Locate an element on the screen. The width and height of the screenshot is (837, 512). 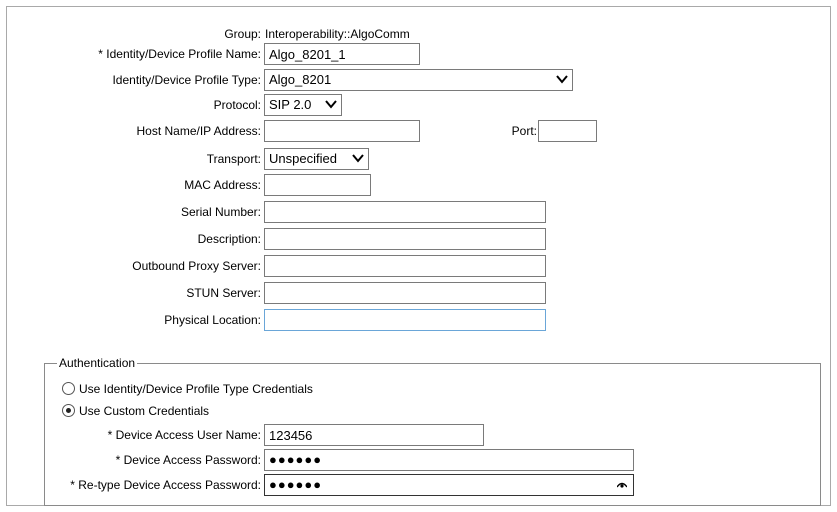
host-label: Host Name/IP Address: is located at coordinates (199, 131).